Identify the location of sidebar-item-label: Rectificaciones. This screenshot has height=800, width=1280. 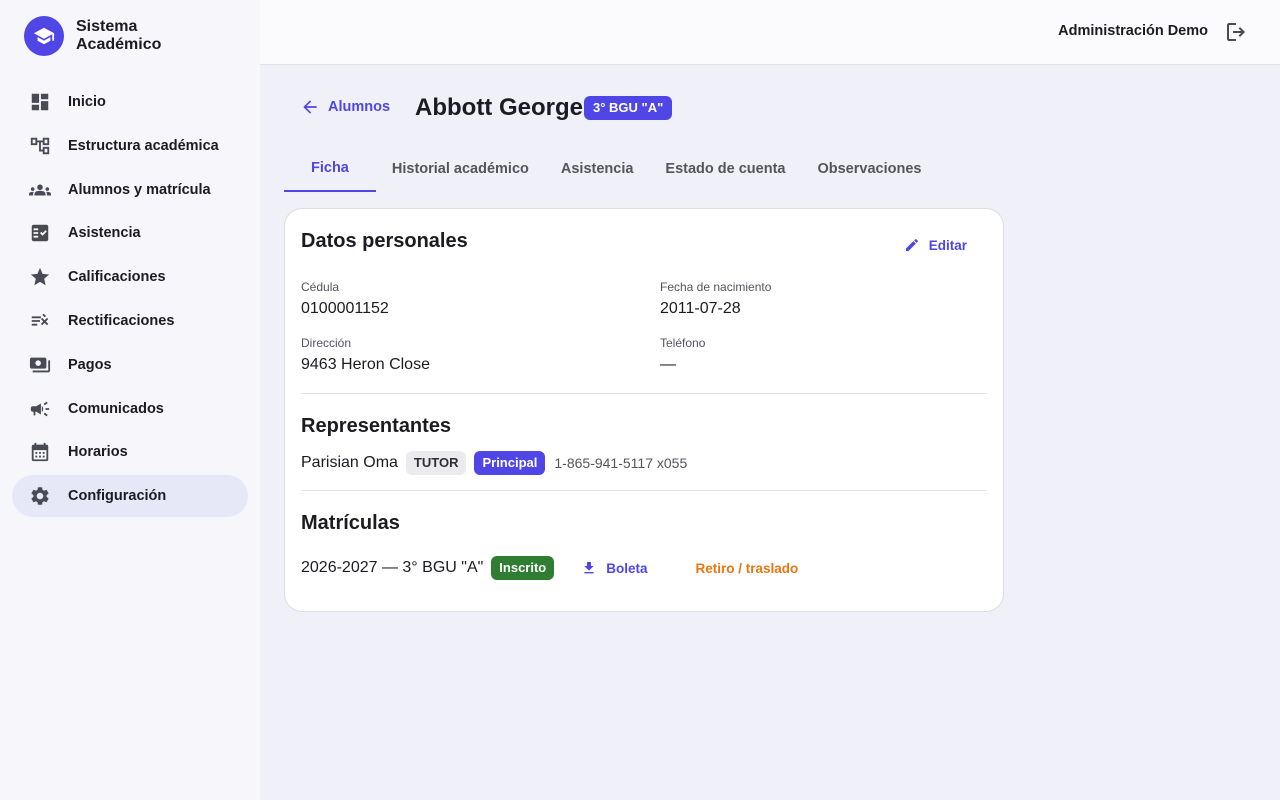
(121, 320).